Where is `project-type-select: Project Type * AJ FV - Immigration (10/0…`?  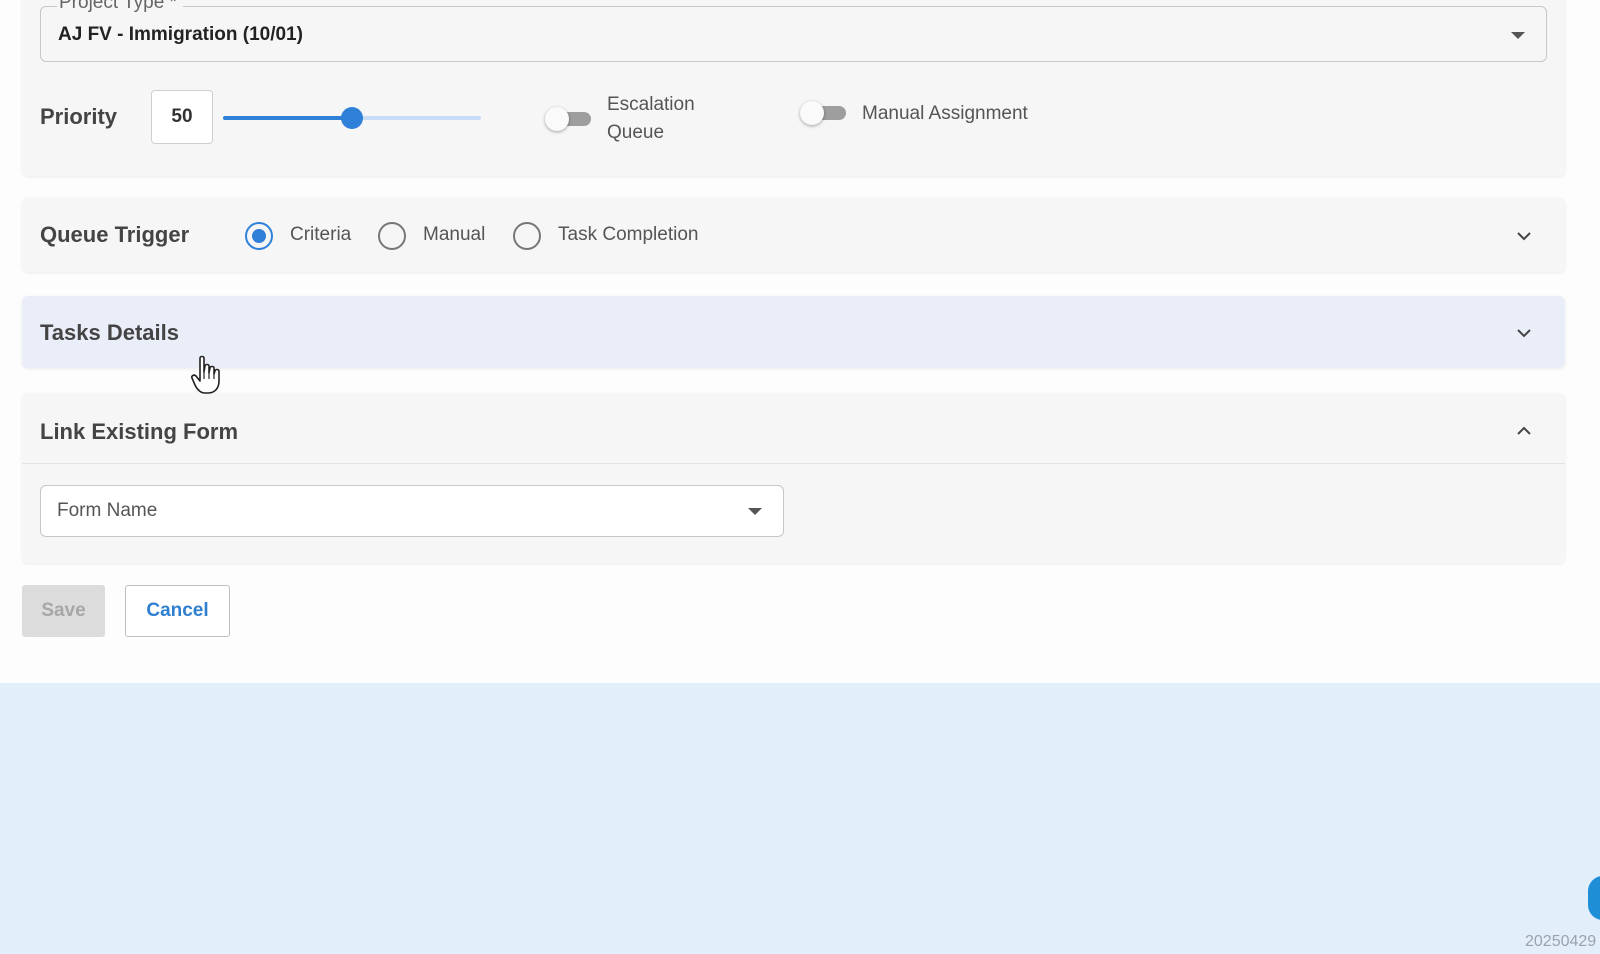
project-type-select: Project Type * AJ FV - Immigration (10/0… is located at coordinates (793, 31).